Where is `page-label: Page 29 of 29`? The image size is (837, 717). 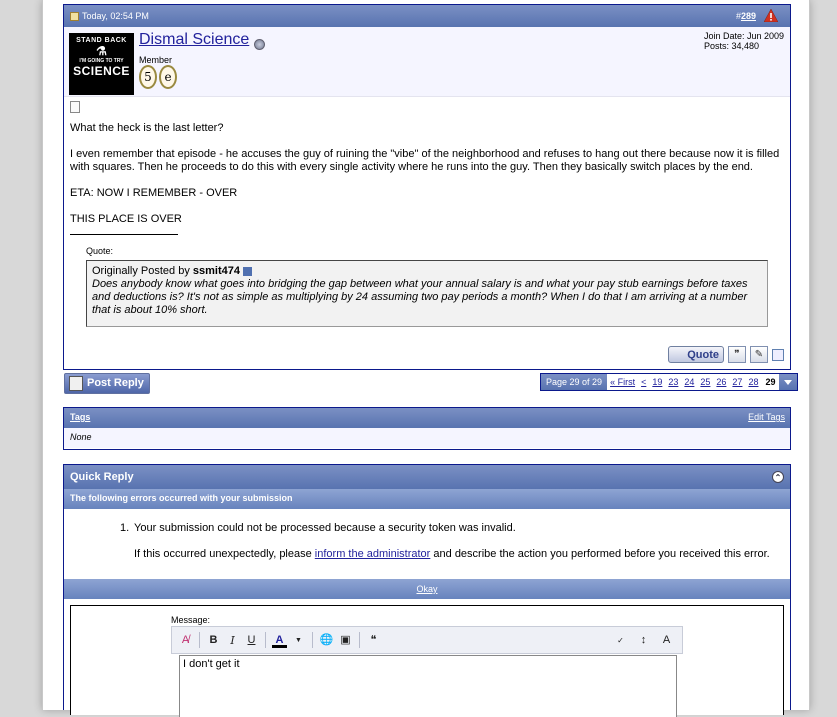 page-label: Page 29 of 29 is located at coordinates (574, 382).